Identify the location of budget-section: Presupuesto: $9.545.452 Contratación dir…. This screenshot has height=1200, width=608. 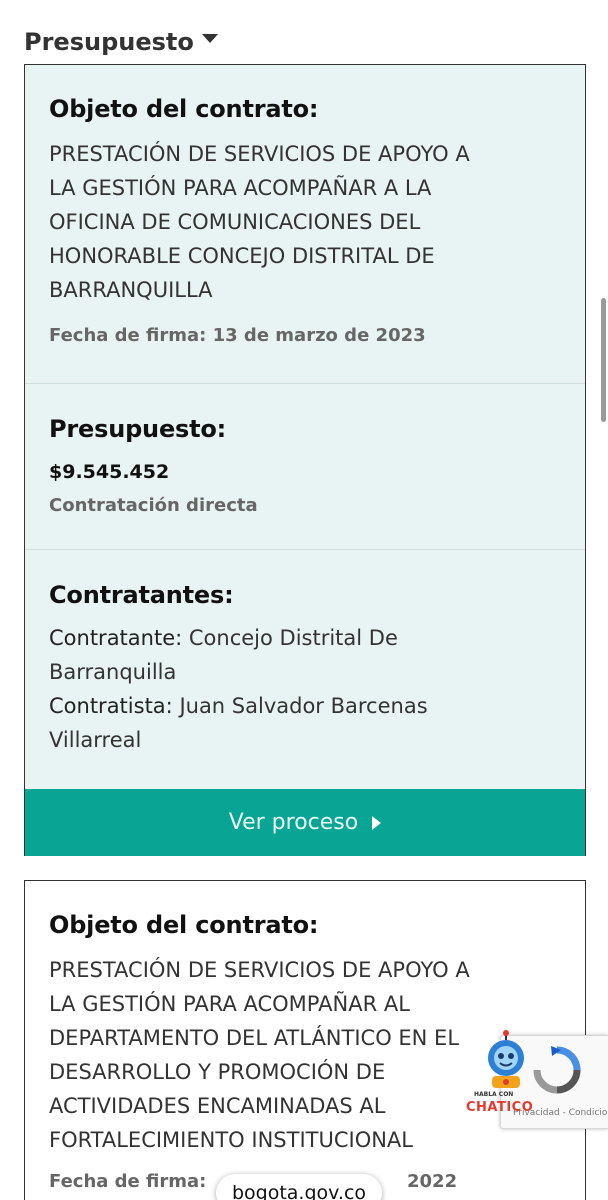
(305, 465).